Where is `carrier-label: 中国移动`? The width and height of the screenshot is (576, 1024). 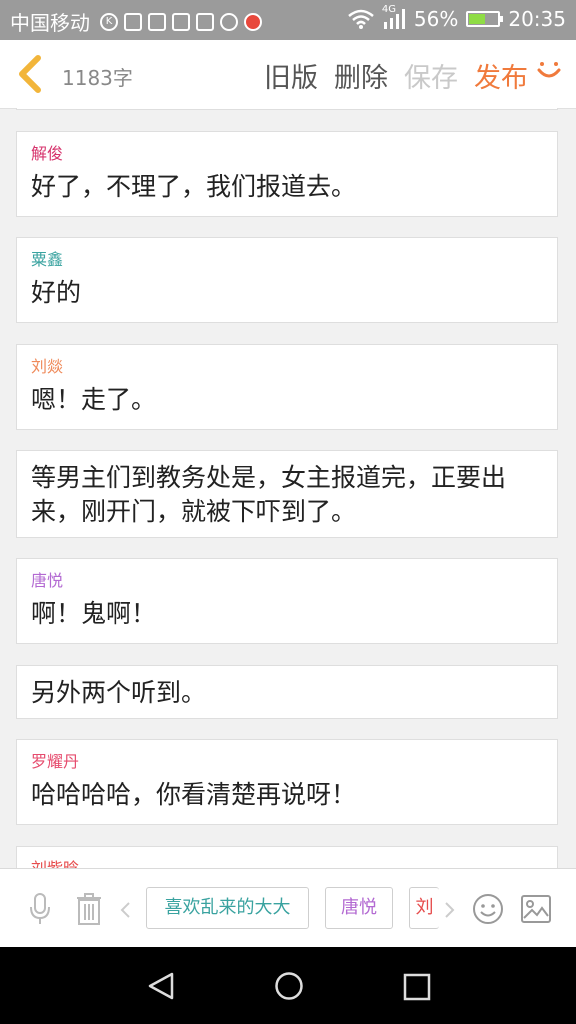 carrier-label: 中国移动 is located at coordinates (50, 23).